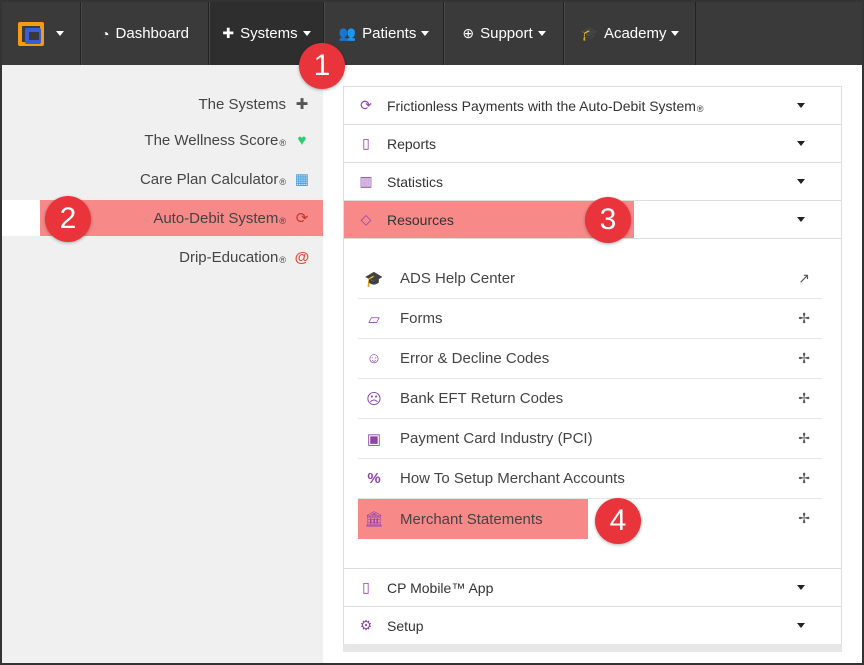 The width and height of the screenshot is (864, 665). I want to click on accordion-label: Reports, so click(412, 143).